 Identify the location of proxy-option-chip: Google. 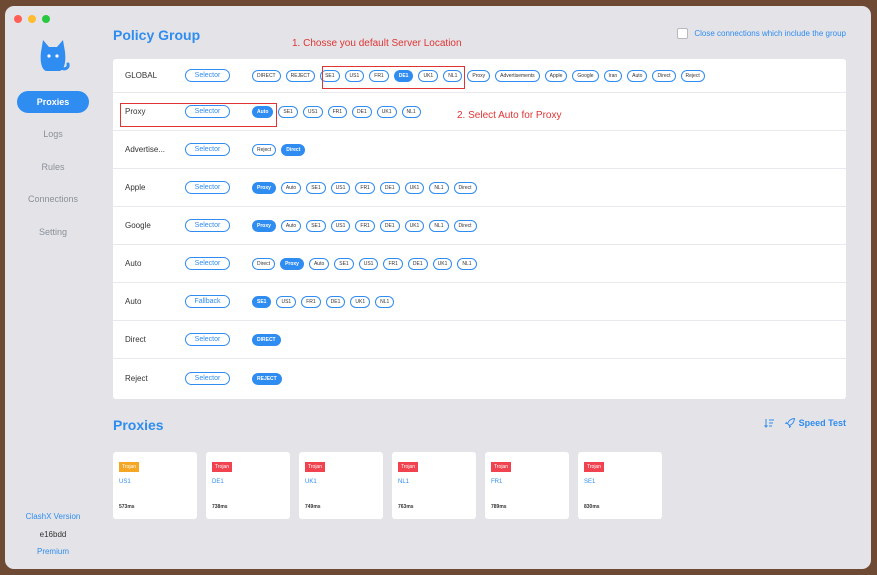
(585, 76).